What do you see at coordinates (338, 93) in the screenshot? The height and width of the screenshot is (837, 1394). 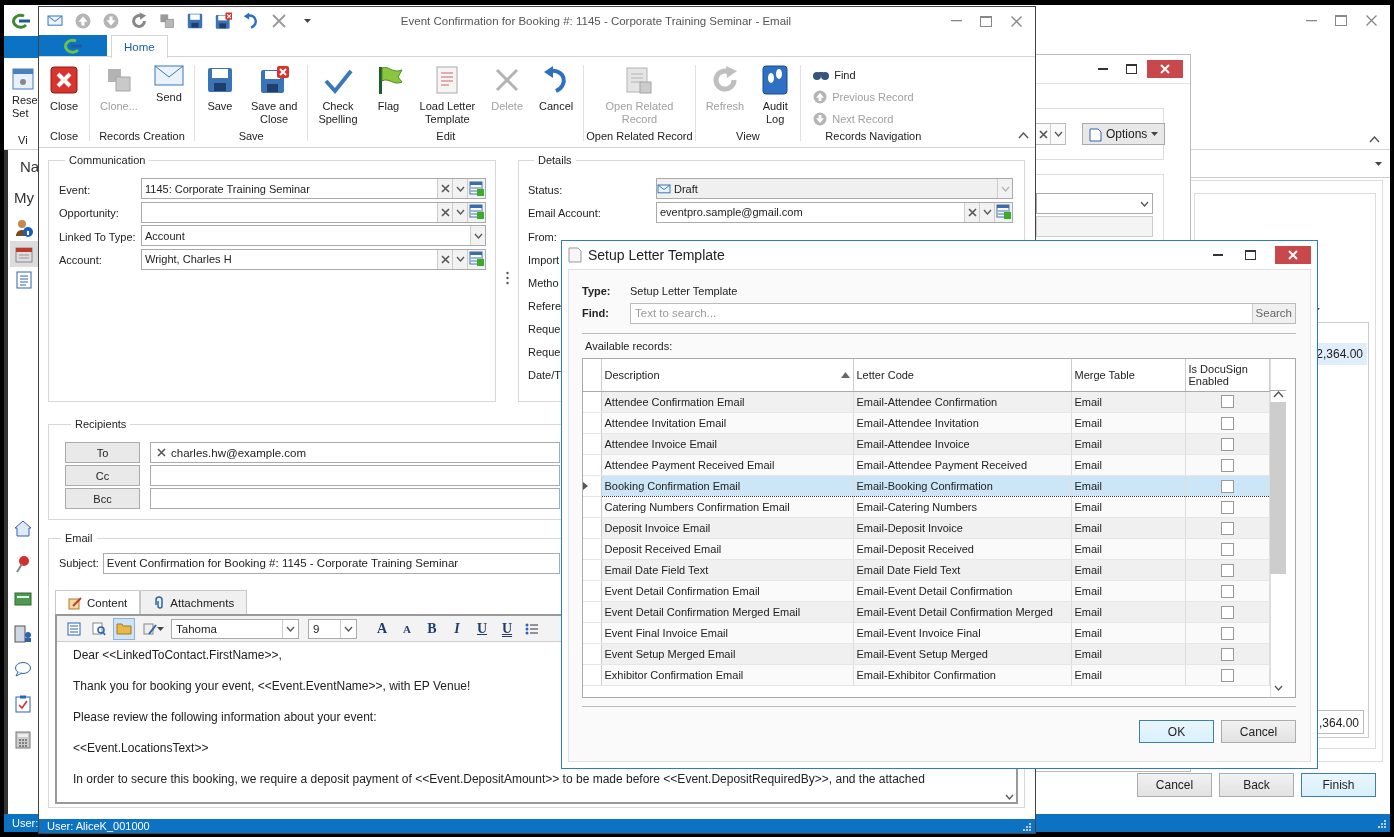 I see `ribbon-button: Check Spelling` at bounding box center [338, 93].